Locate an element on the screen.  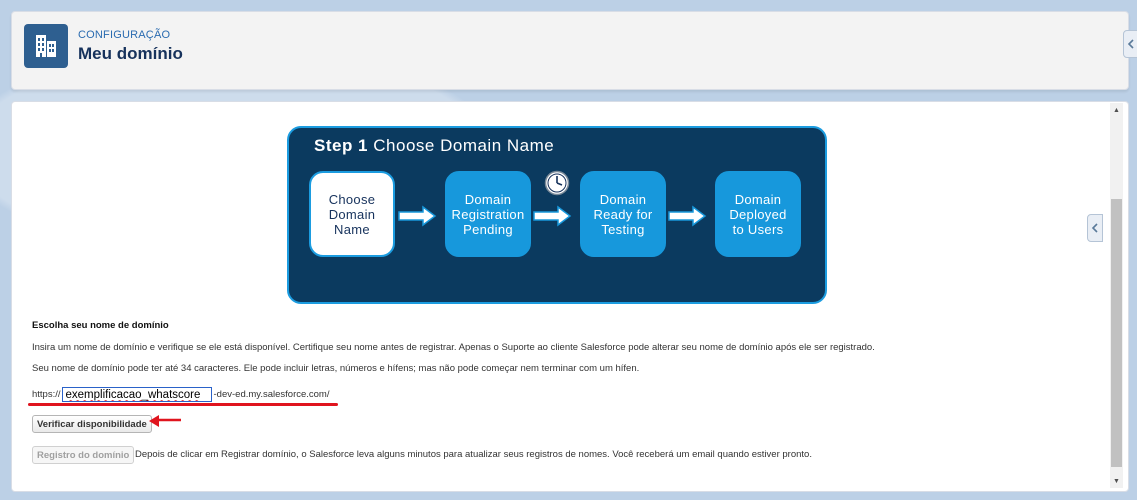
form-heading: Escolha seu nome de domínio is located at coordinates (100, 325).